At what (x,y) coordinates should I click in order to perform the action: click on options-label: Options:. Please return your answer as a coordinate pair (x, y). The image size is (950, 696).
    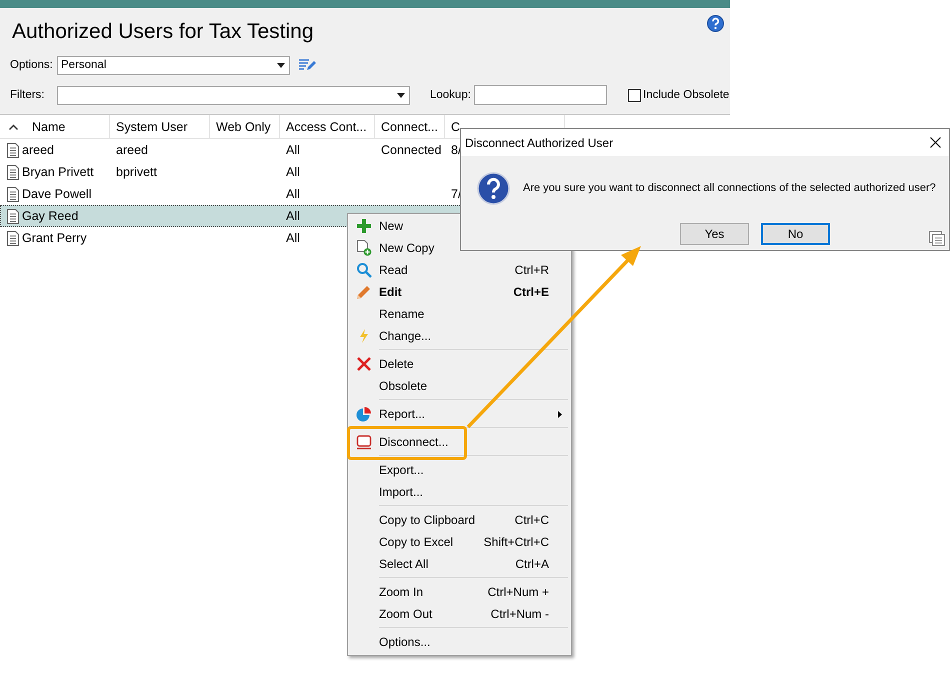
    Looking at the image, I should click on (32, 65).